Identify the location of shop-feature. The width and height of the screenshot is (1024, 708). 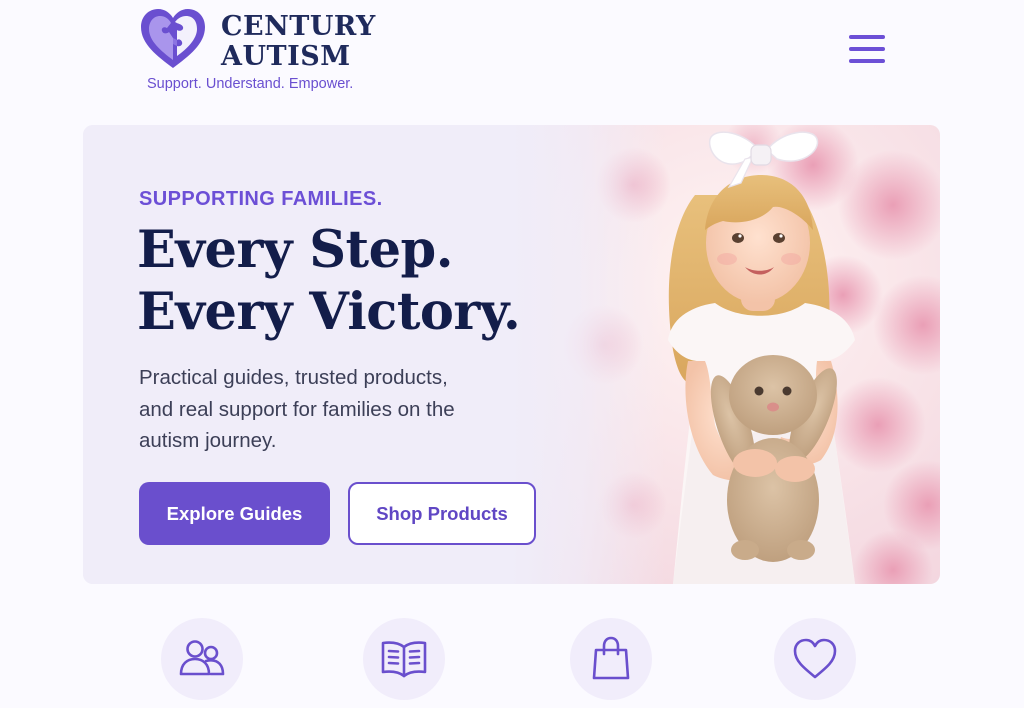
(611, 659).